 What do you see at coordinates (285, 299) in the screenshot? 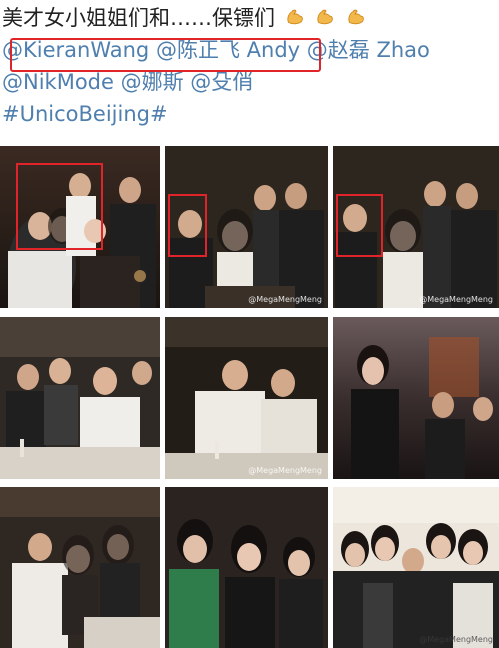
I see `photo-2-watermark: @MegaMengMeng` at bounding box center [285, 299].